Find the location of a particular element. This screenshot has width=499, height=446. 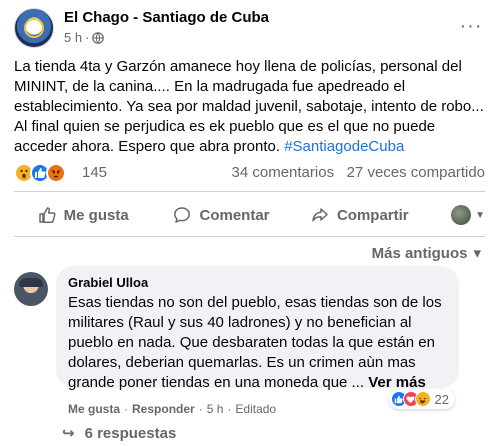

post-meta: 5 h · is located at coordinates (84, 37).